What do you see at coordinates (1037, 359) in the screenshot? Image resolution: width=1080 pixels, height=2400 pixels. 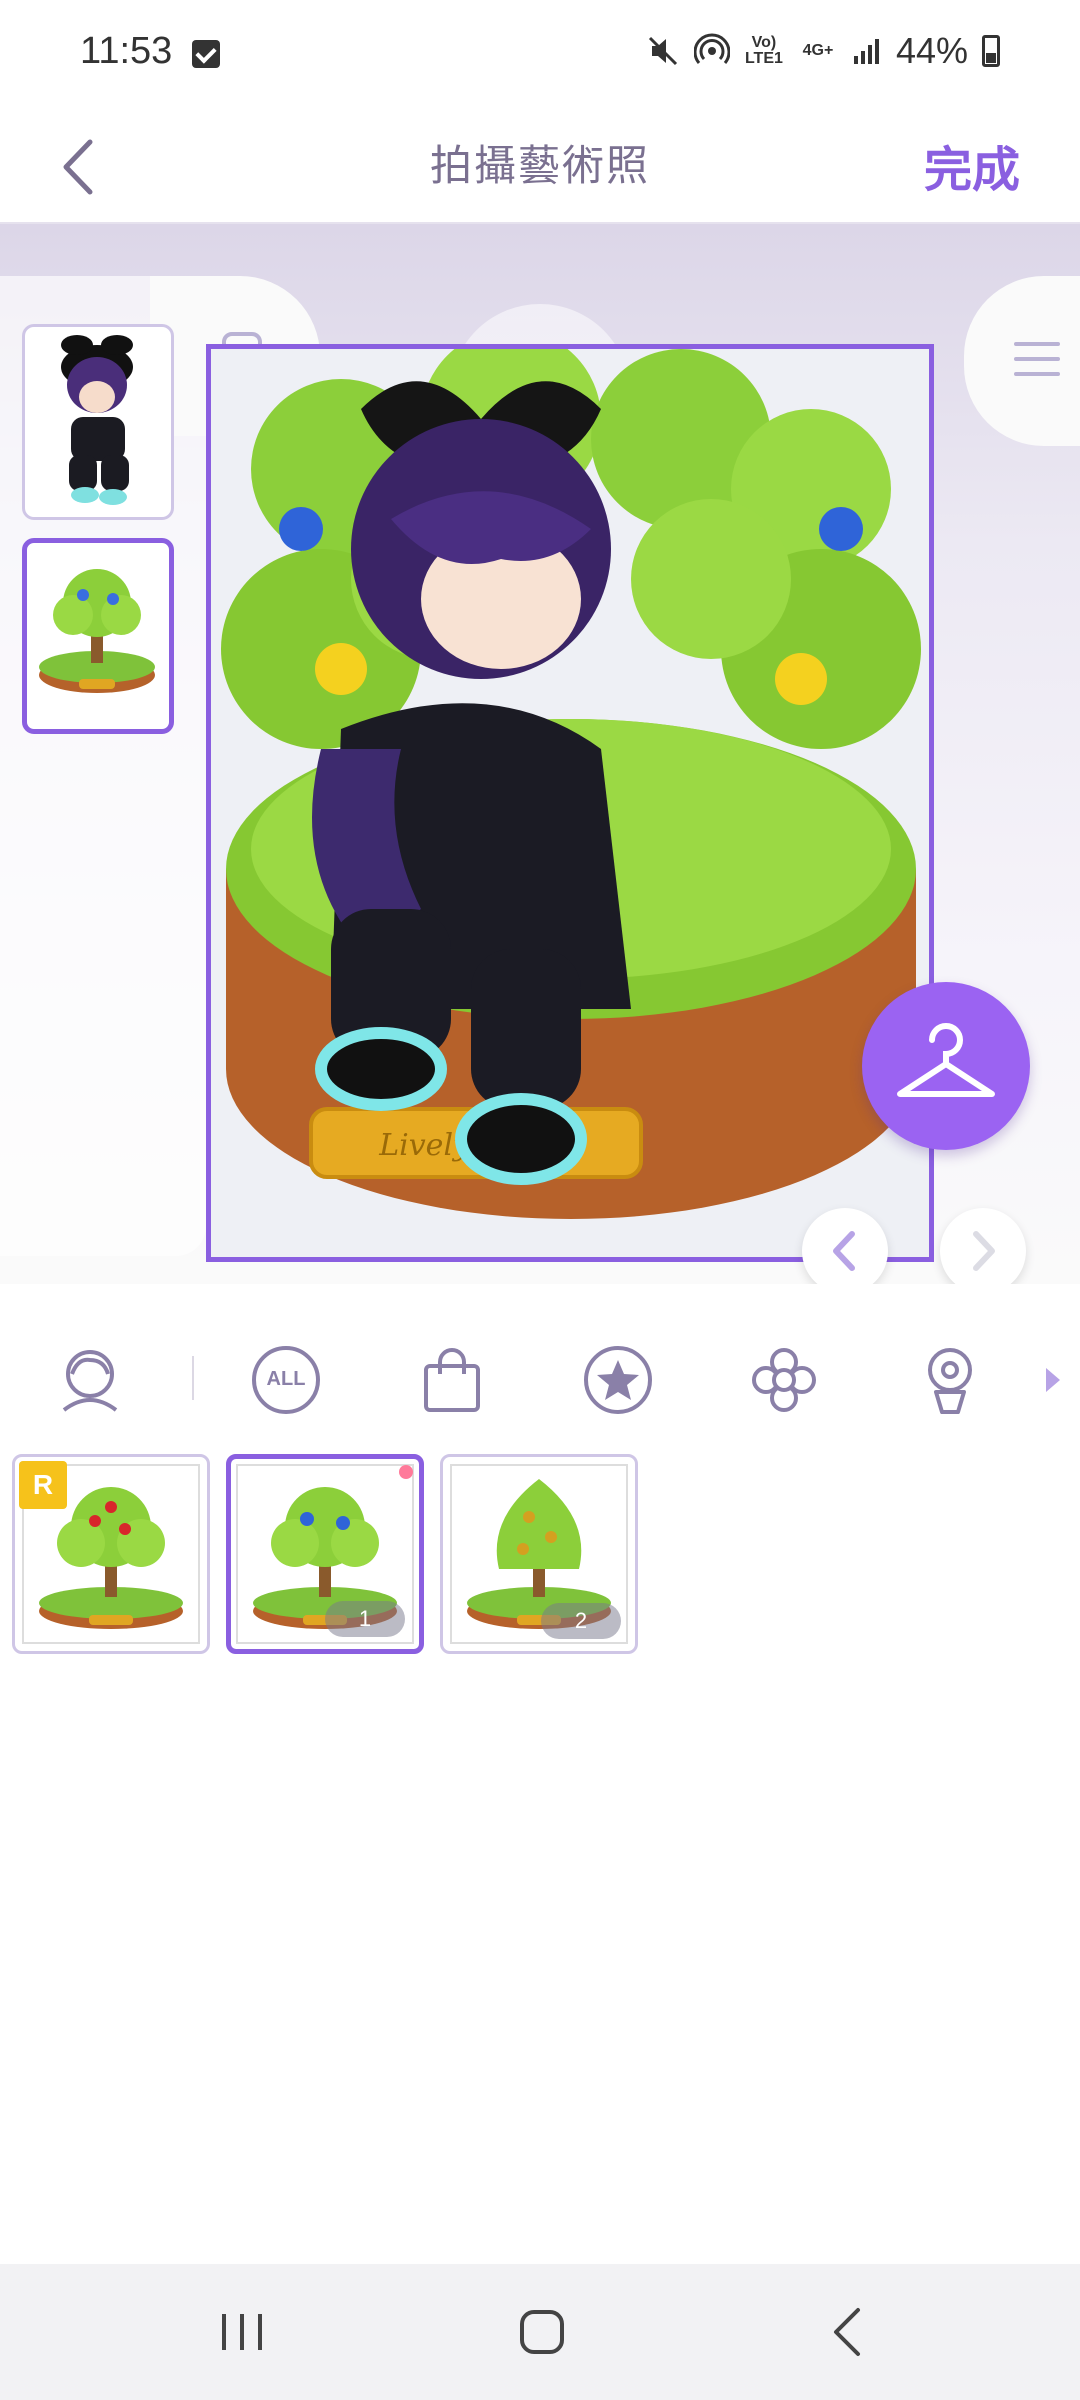 I see `menu-icon` at bounding box center [1037, 359].